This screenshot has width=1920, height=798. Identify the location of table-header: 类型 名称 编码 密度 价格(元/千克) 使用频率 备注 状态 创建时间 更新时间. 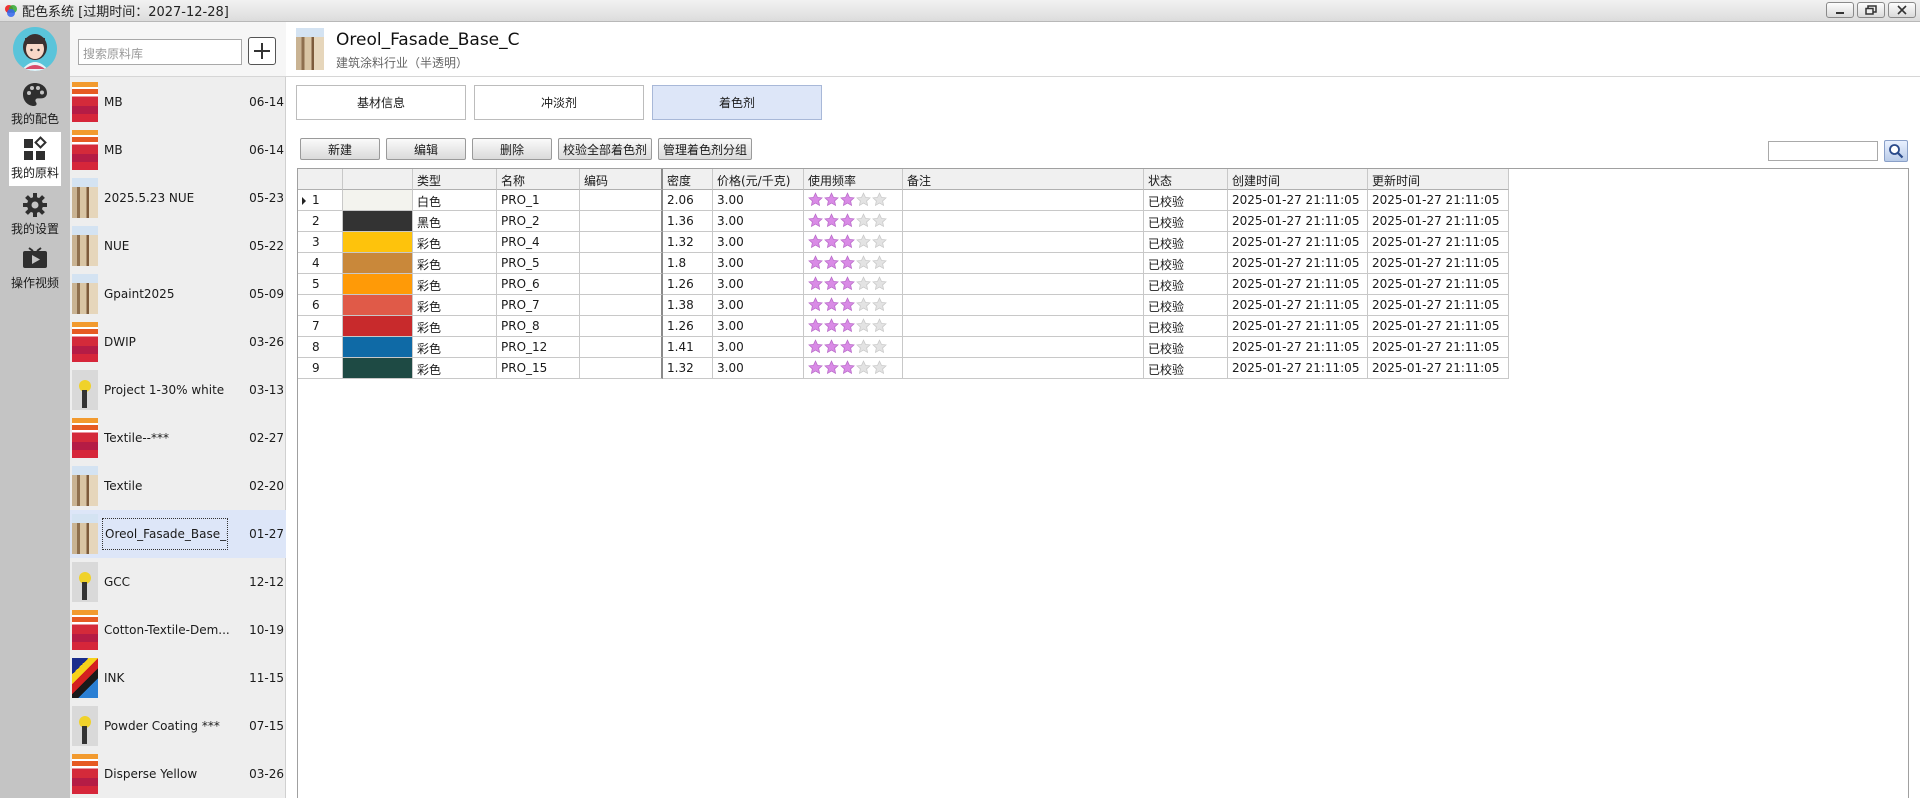
(1103, 179).